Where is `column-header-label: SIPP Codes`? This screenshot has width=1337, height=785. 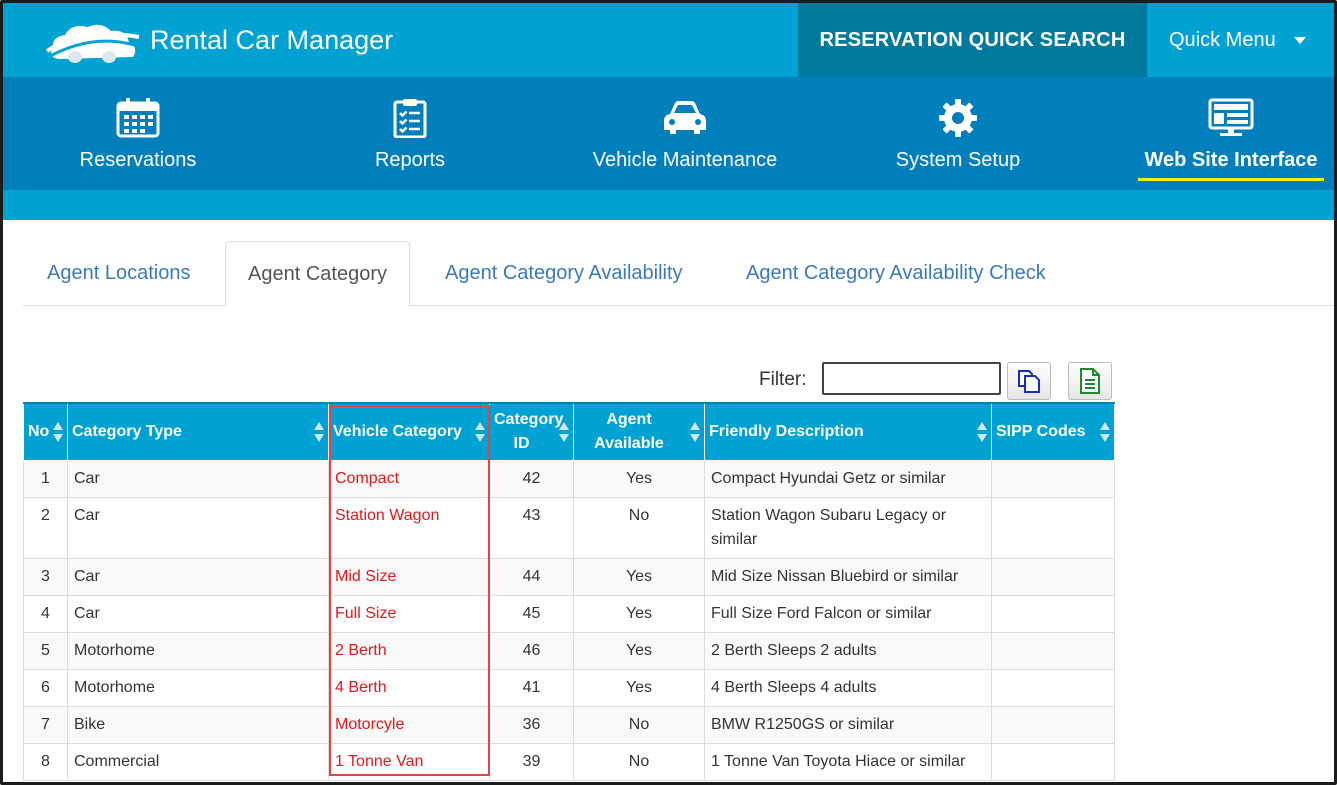
column-header-label: SIPP Codes is located at coordinates (1041, 431).